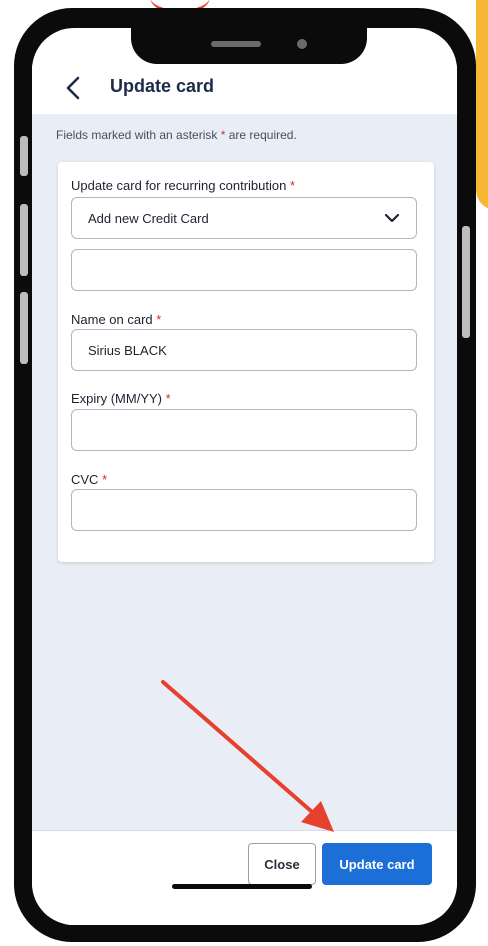 This screenshot has height=946, width=488. What do you see at coordinates (127, 350) in the screenshot?
I see `name-on-card-value: Sirius BLACK` at bounding box center [127, 350].